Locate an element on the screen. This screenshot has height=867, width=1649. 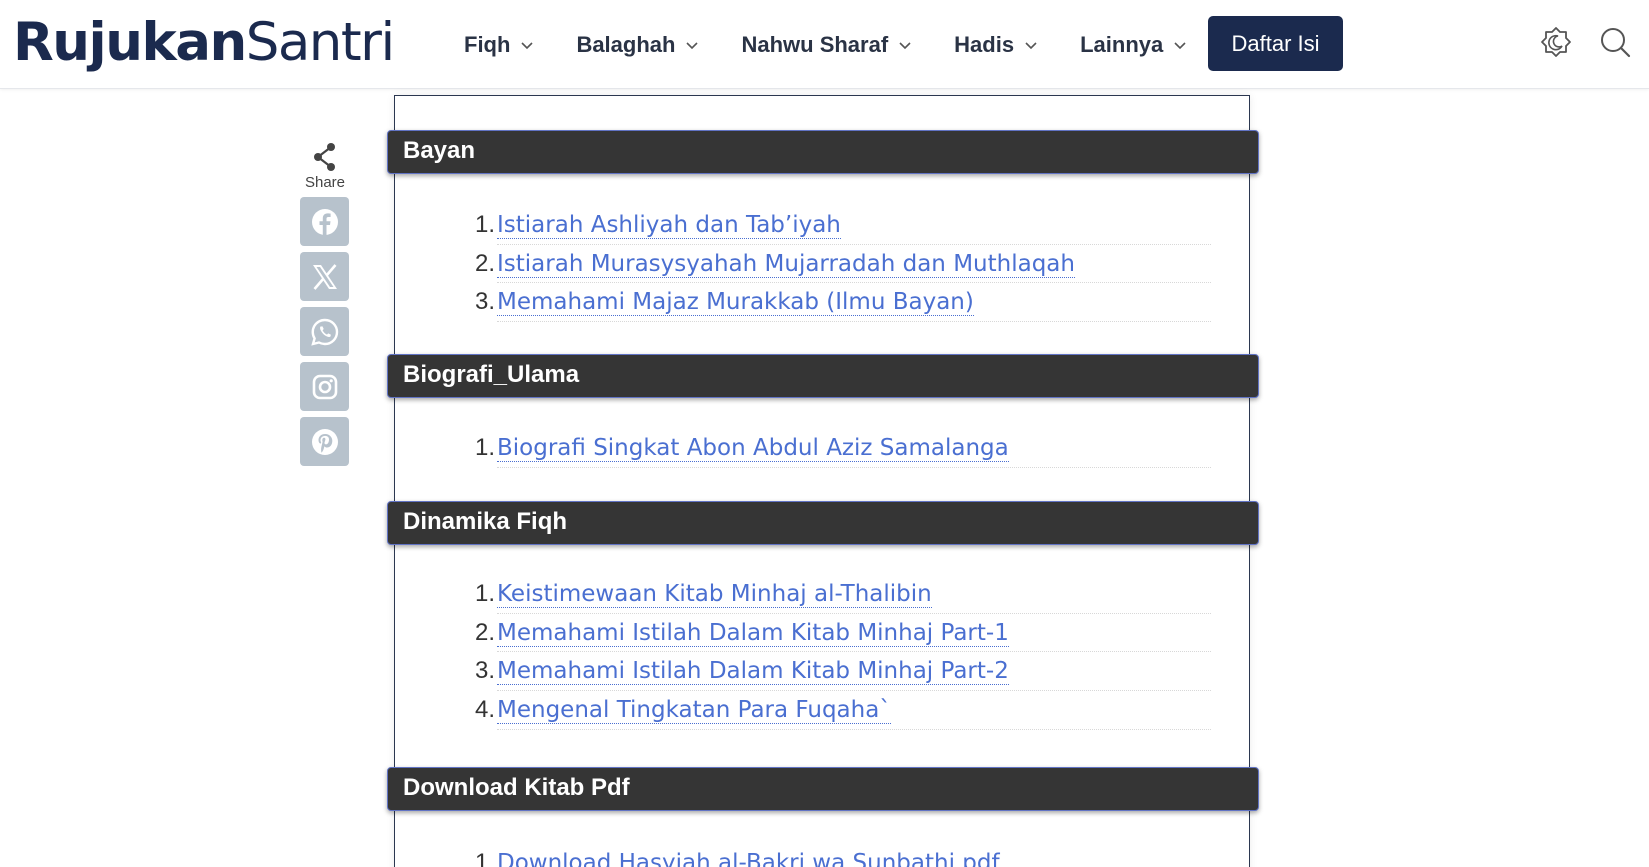
article-link: Istiarah Ashliyah dan Tab’iyah is located at coordinates (669, 225).